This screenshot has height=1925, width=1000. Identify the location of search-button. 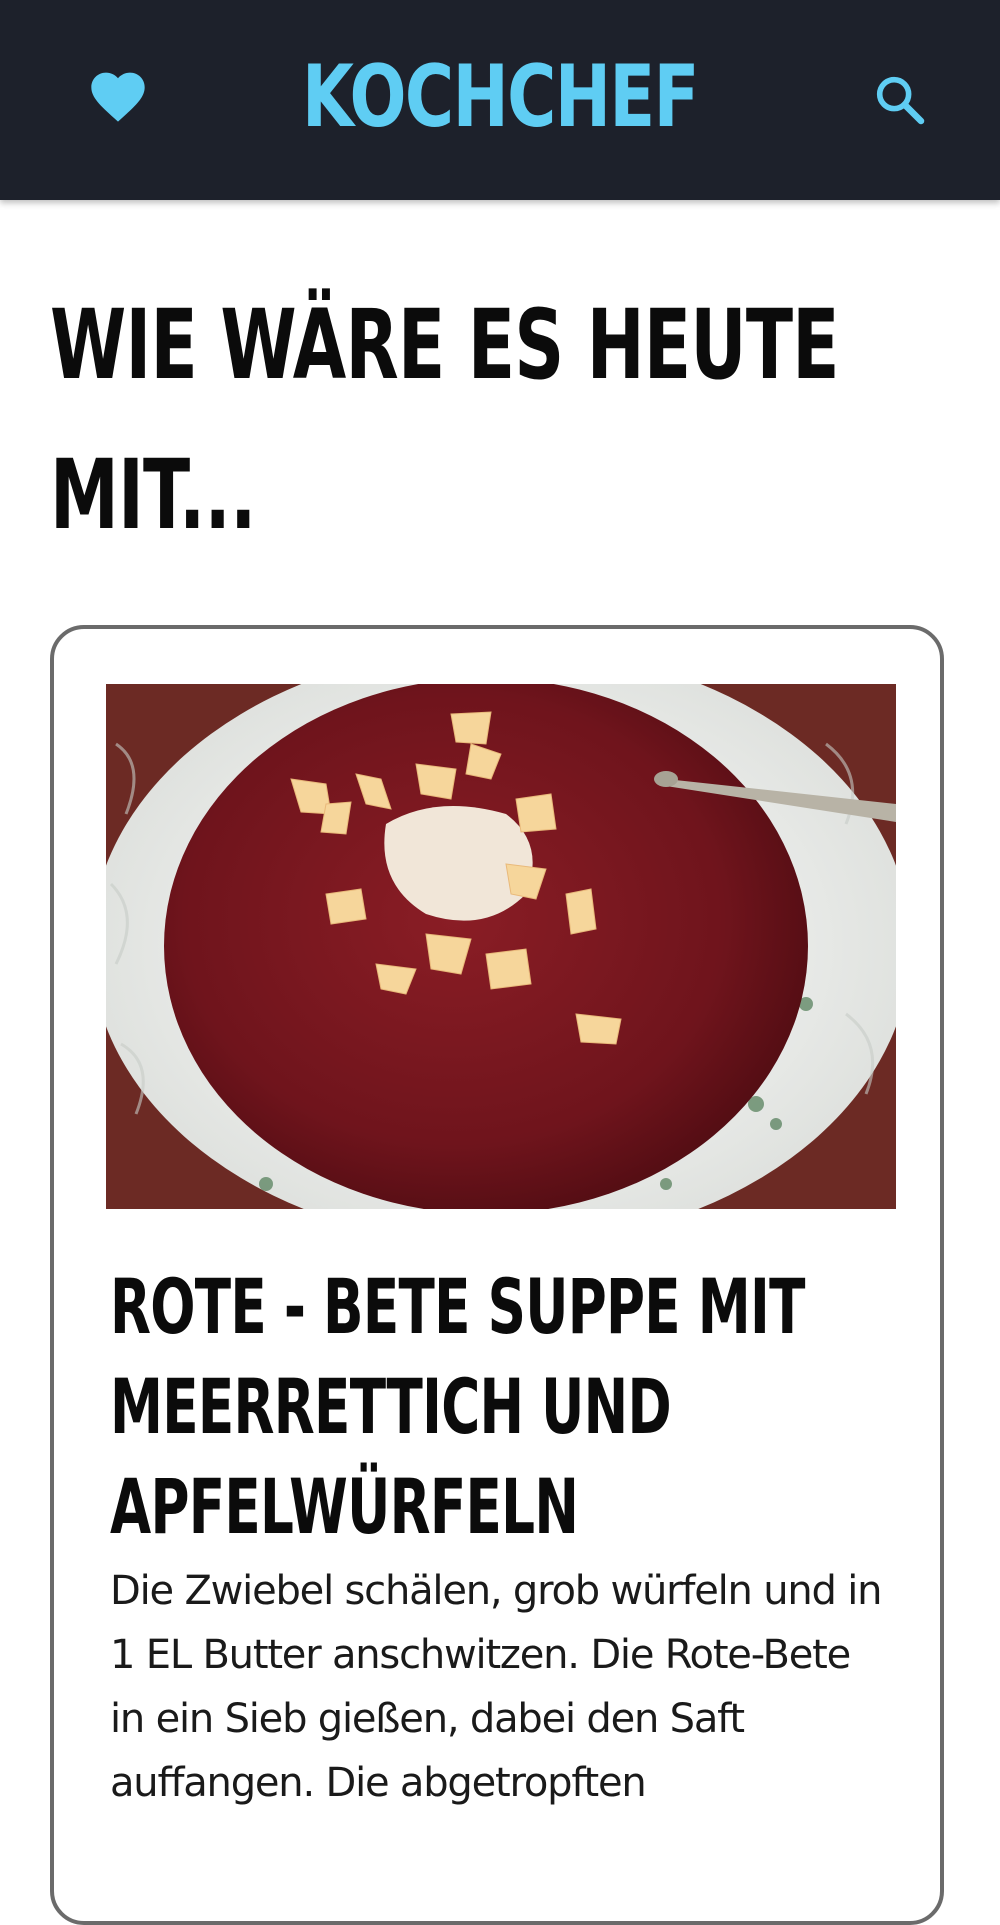
(900, 100).